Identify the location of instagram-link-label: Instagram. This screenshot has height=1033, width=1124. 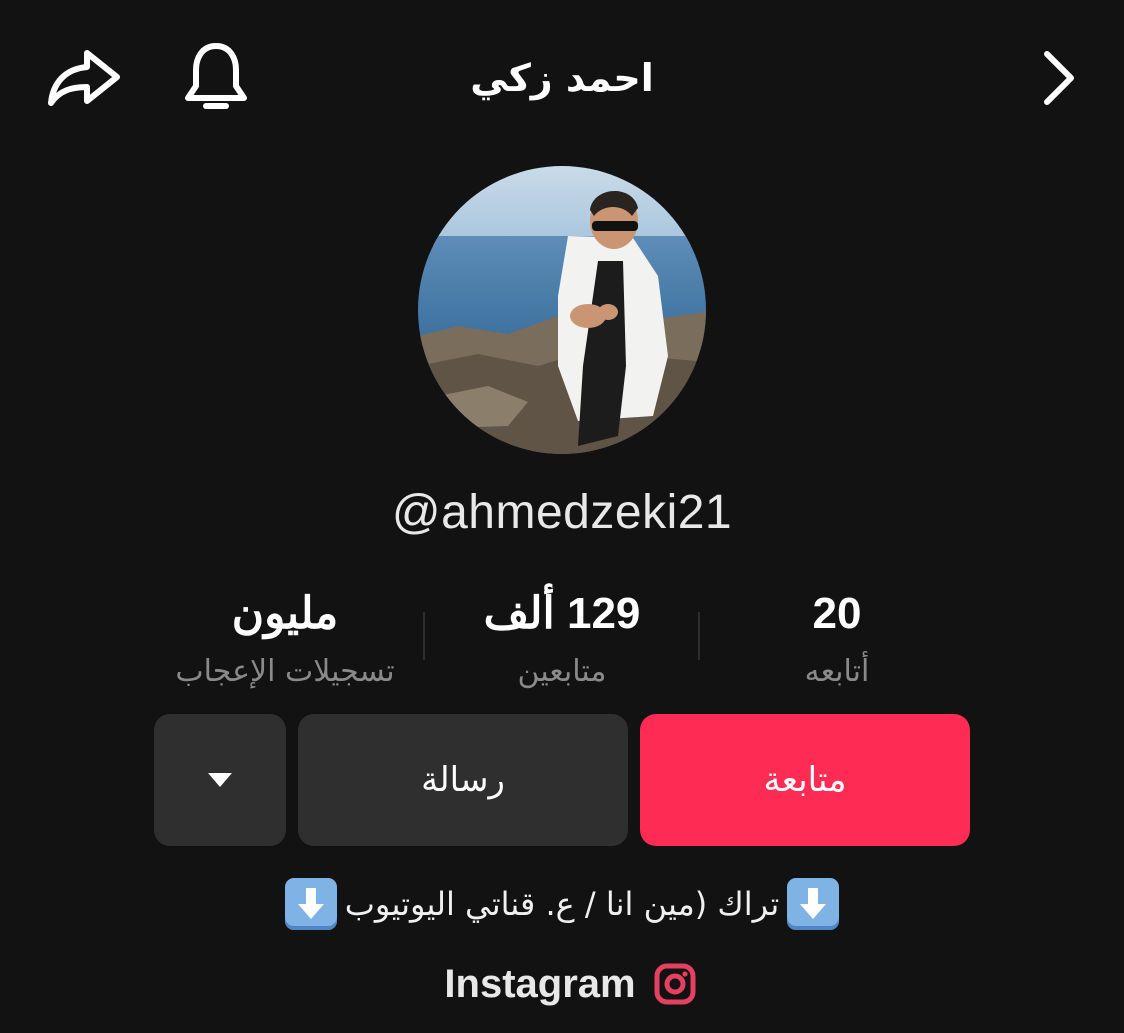
(540, 983).